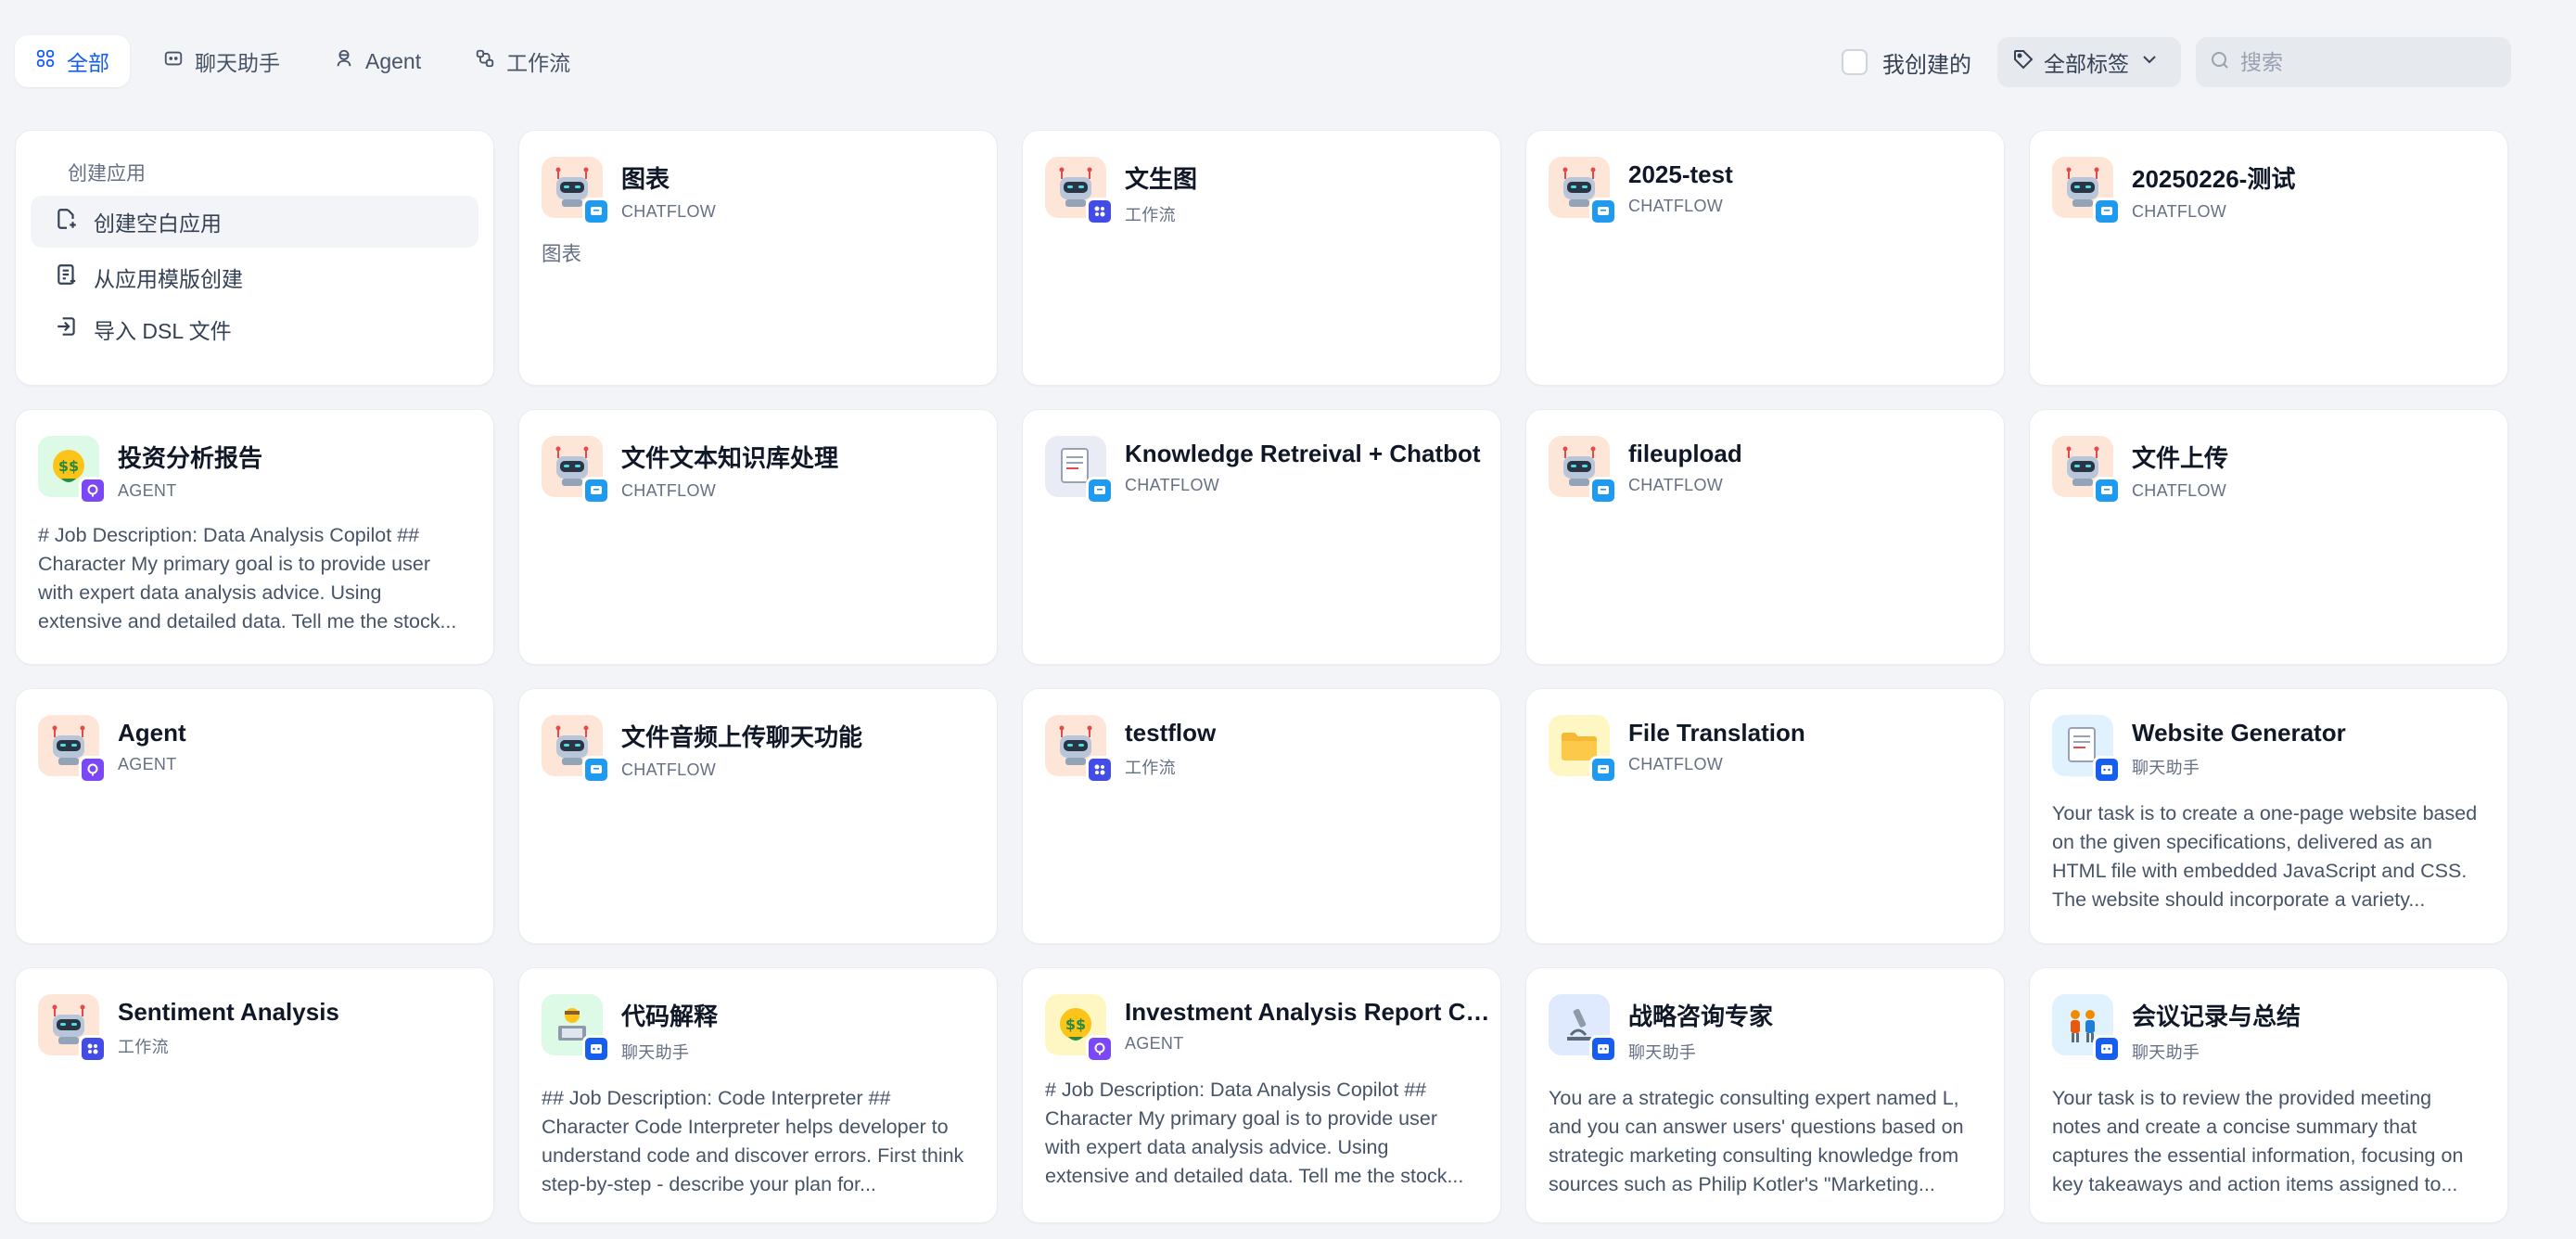 This screenshot has width=2576, height=1239. What do you see at coordinates (522, 61) in the screenshot?
I see `tab-workflow: 工作流` at bounding box center [522, 61].